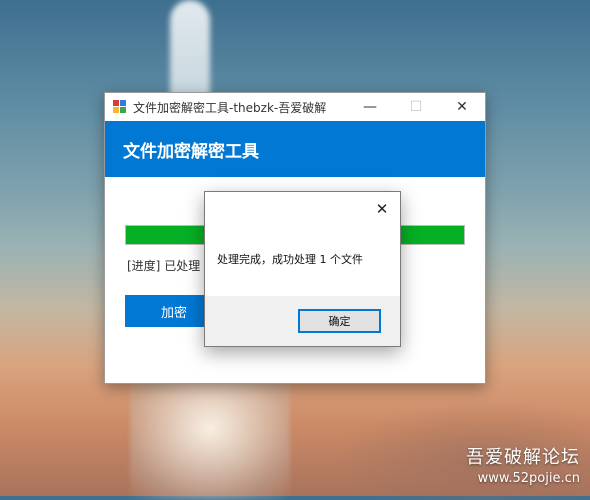  What do you see at coordinates (339, 321) in the screenshot?
I see `ok-button: 确定` at bounding box center [339, 321].